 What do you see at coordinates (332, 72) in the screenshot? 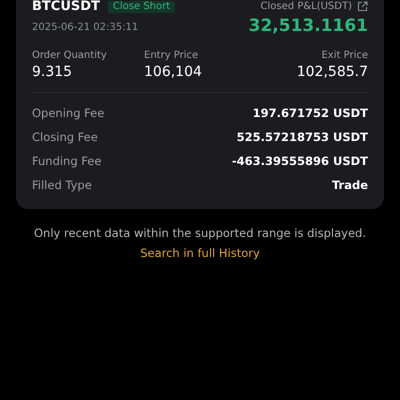
I see `stat-value: 102,585.7` at bounding box center [332, 72].